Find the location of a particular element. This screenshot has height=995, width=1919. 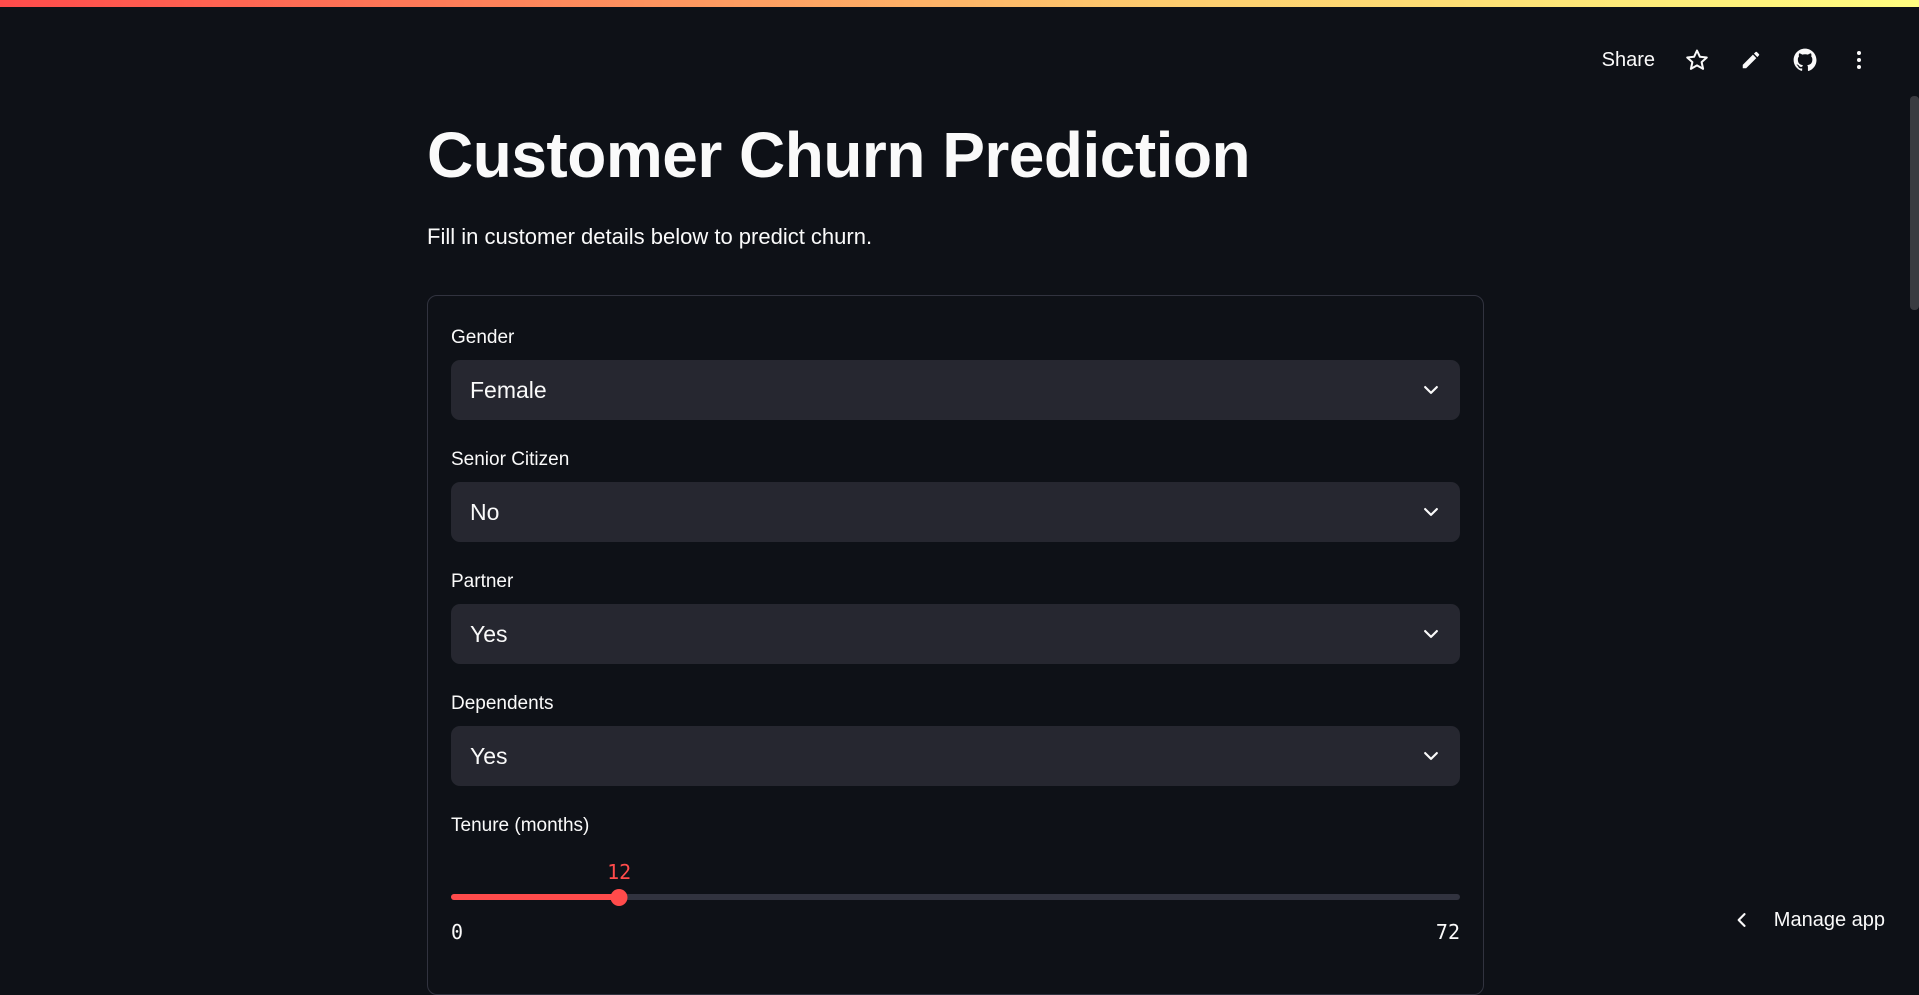

star-icon is located at coordinates (1697, 60).